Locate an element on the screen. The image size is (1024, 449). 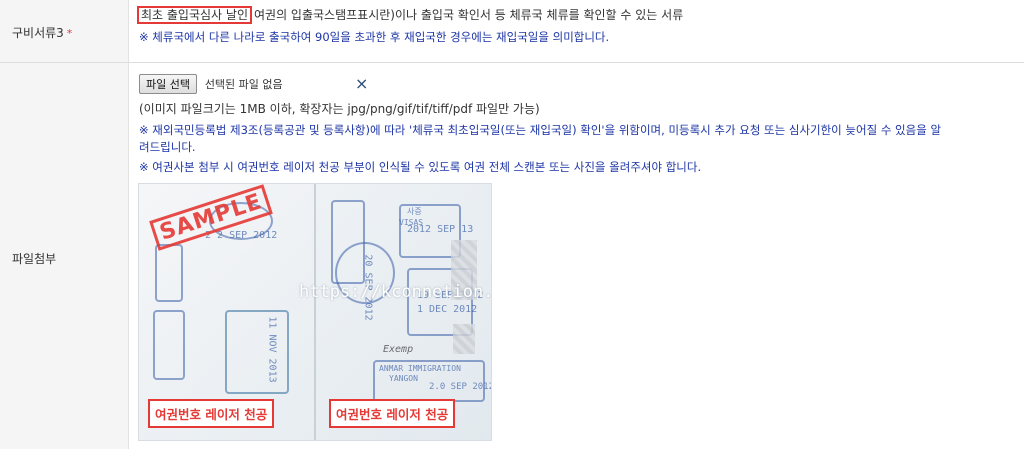
watermark-text: https://kconnetion.com/ is located at coordinates (395, 292).